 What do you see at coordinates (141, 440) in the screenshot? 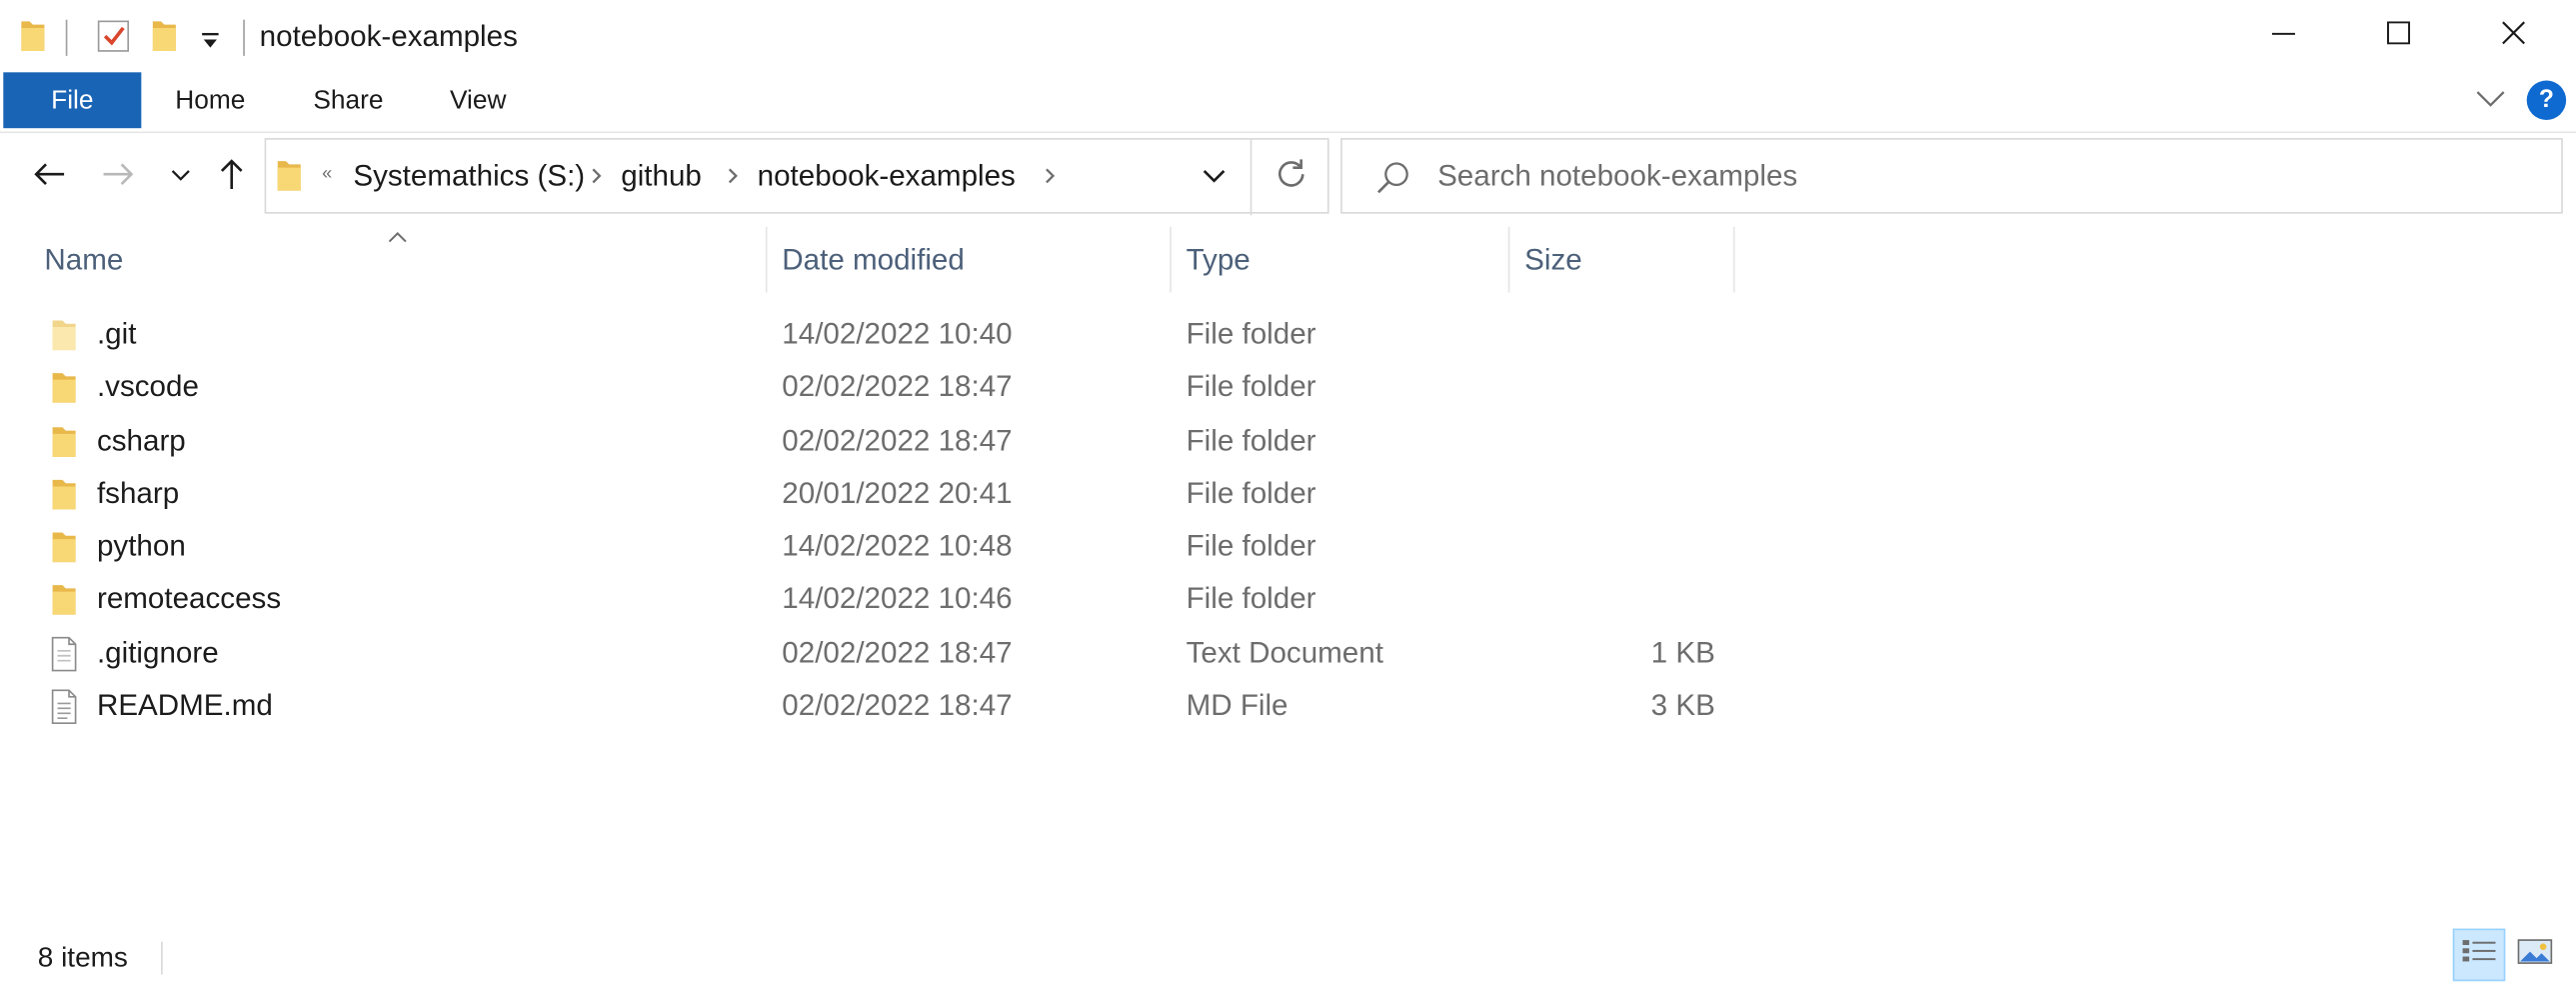
I see `file-name: csharp` at bounding box center [141, 440].